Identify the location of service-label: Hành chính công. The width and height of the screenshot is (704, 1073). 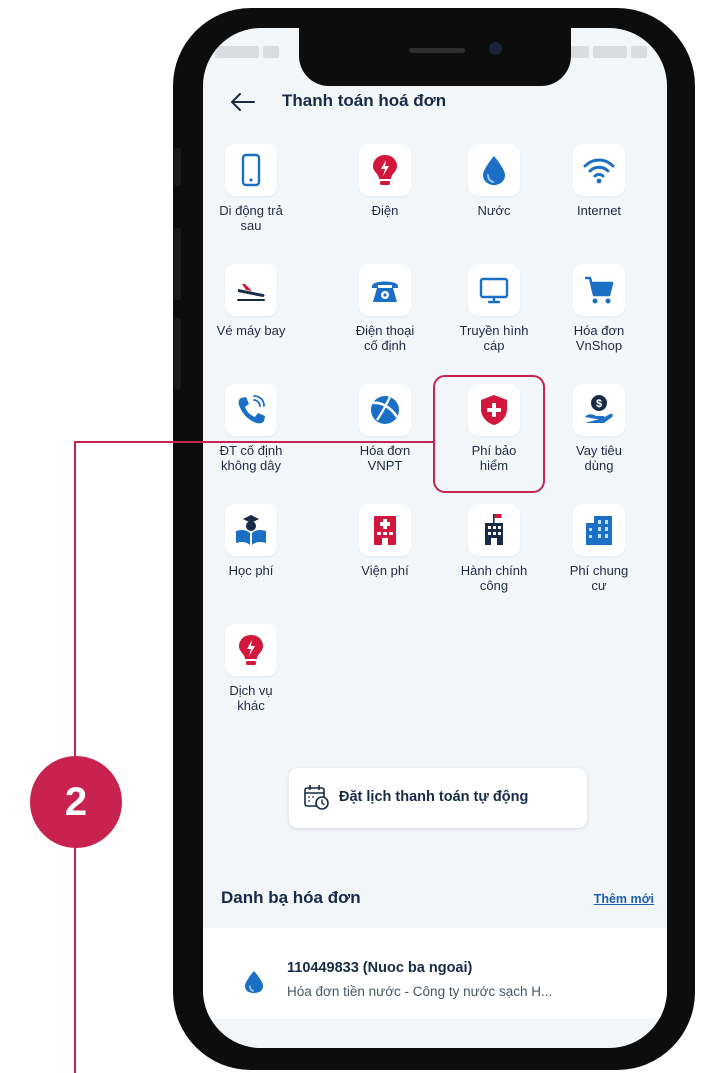
(494, 578).